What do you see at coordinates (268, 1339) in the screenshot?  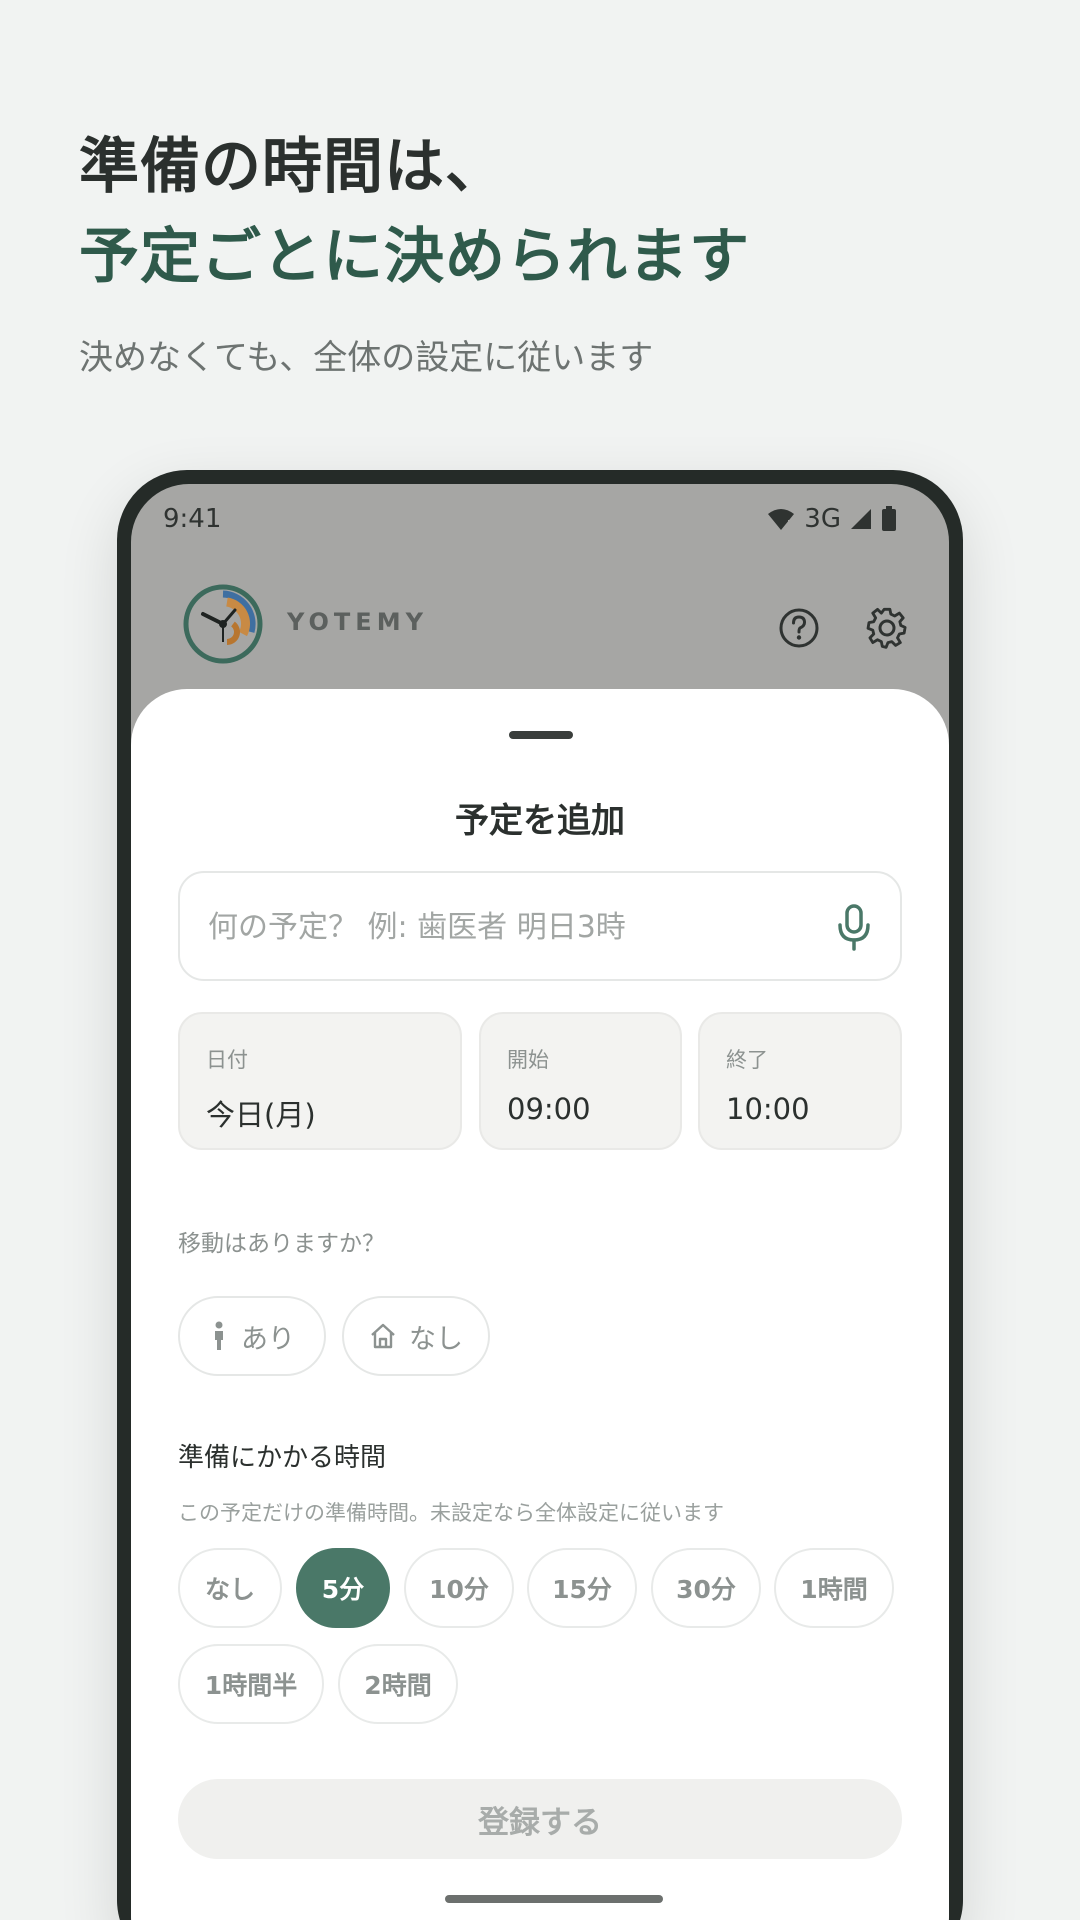 I see `travel-yes-label: あり` at bounding box center [268, 1339].